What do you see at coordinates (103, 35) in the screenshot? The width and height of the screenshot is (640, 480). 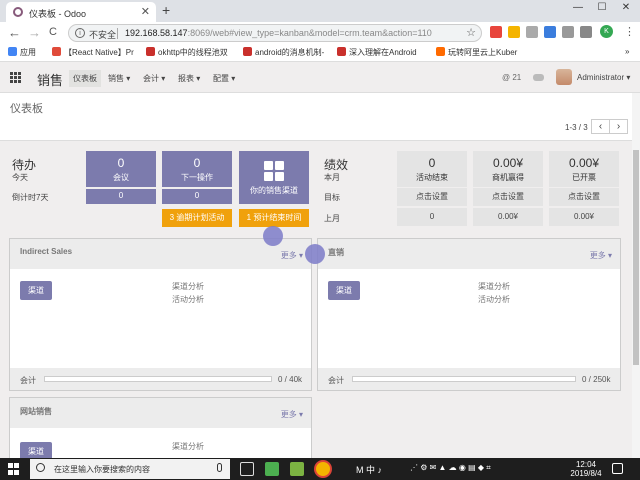 I see `insecure-label: 不安全` at bounding box center [103, 35].